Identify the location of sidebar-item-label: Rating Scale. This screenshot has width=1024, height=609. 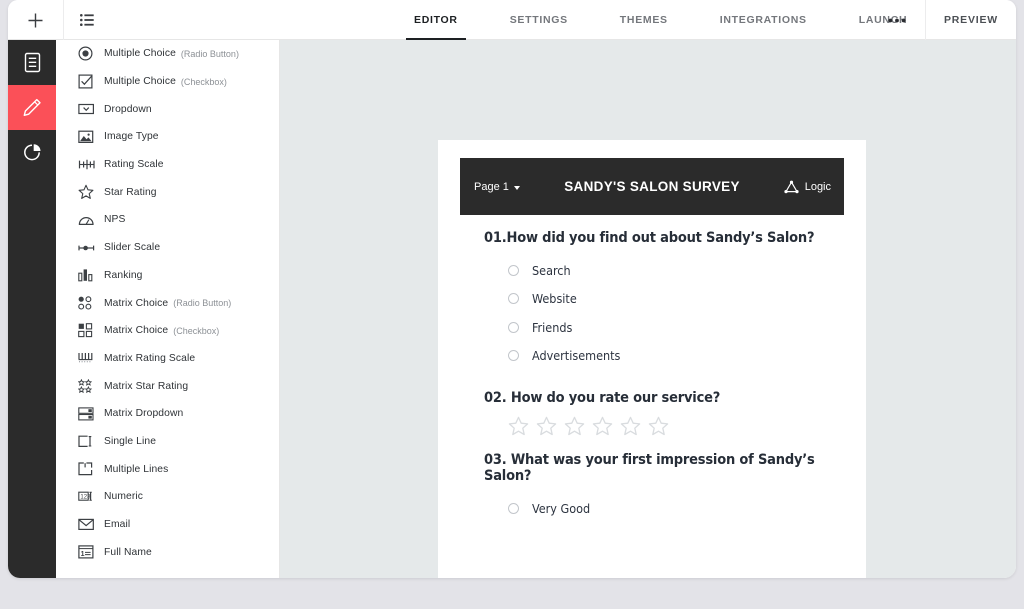
(134, 165).